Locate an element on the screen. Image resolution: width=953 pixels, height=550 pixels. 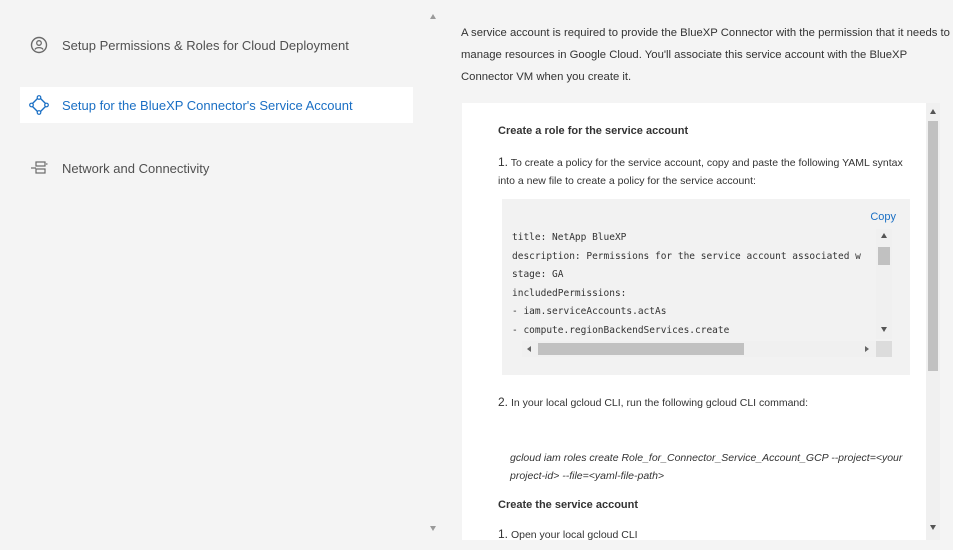
code-line: title: NetApp BlueXP is located at coordinates (569, 237).